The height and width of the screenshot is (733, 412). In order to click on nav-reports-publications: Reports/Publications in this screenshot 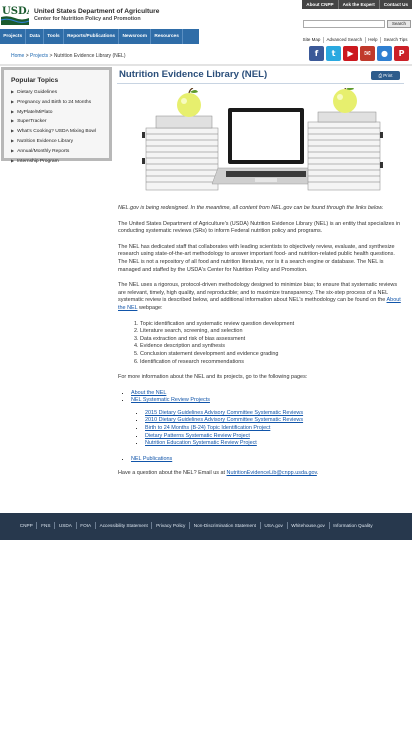, I will do `click(92, 36)`.